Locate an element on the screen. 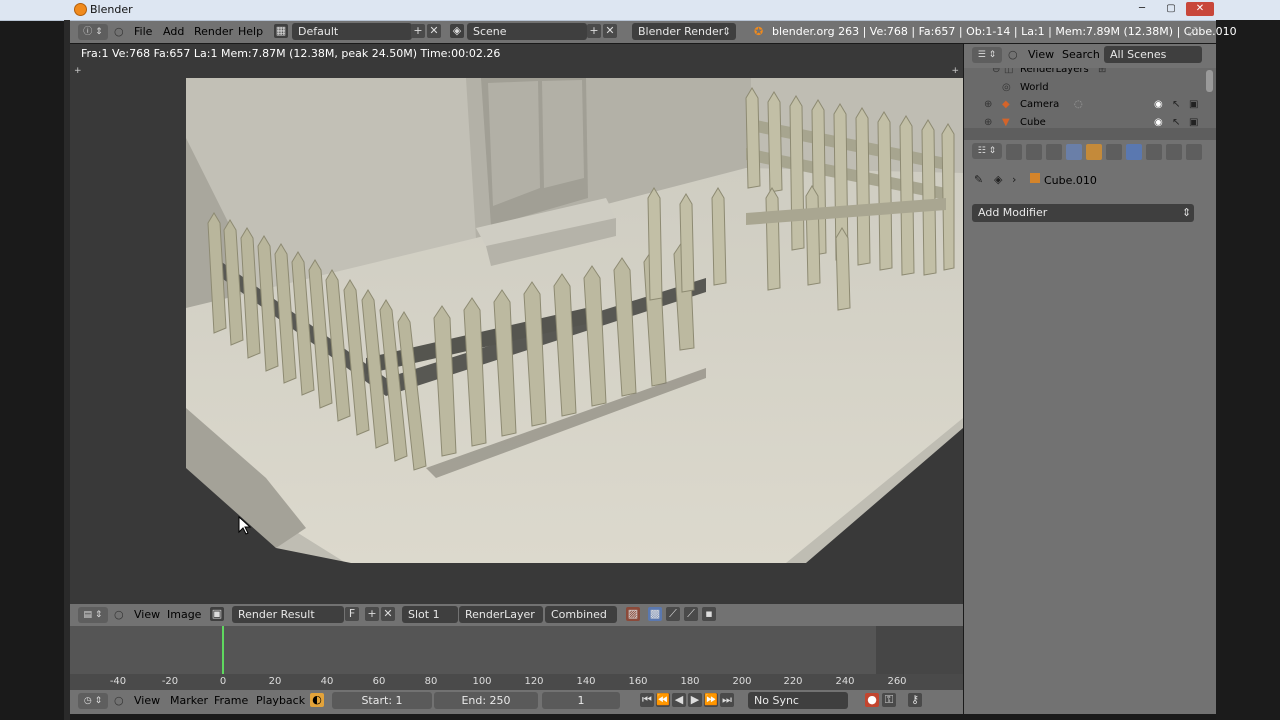  editor-type-image-button: ▤ ⇕ is located at coordinates (93, 615).